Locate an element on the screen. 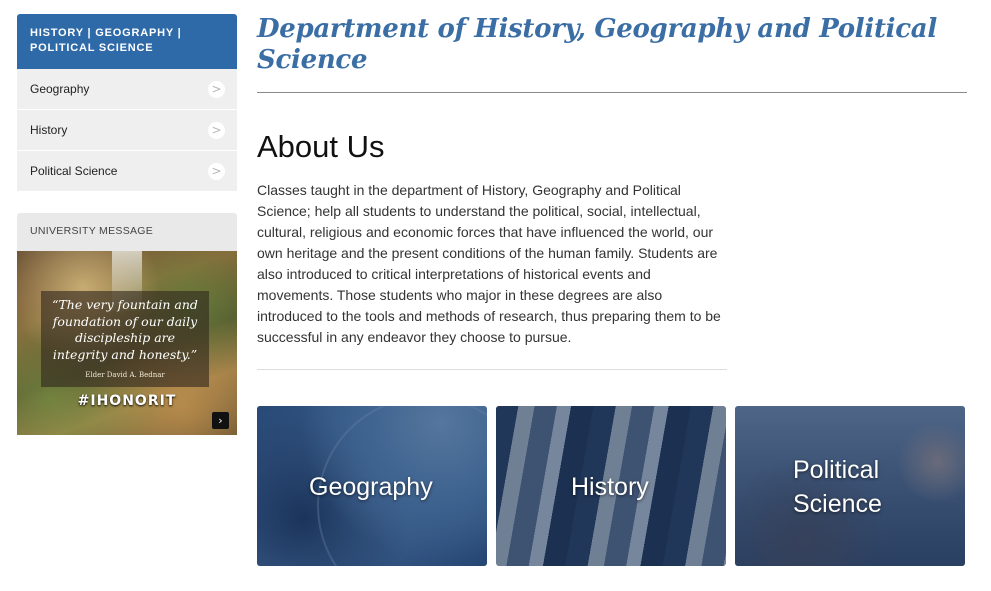 This screenshot has width=991, height=591. tile-label: Political Science is located at coordinates (837, 487).